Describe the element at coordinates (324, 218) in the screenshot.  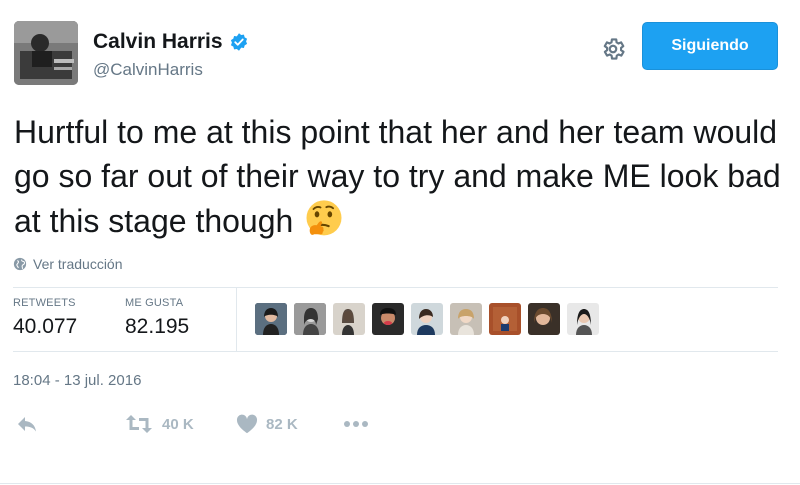
I see `thinking-face-emoji` at that location.